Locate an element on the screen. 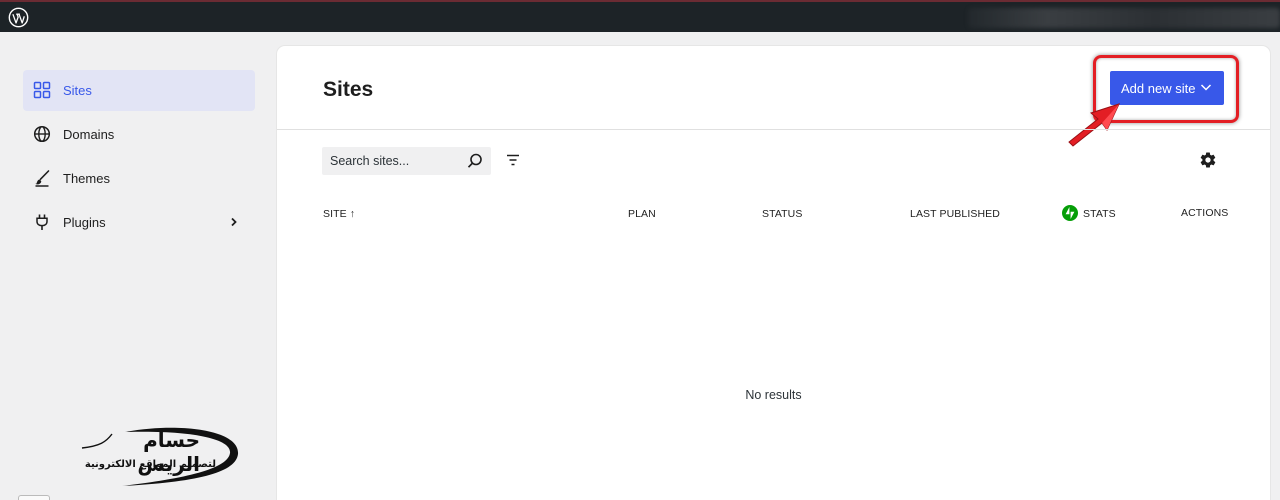 The height and width of the screenshot is (500, 1280). column-header-stats: STATS is located at coordinates (1099, 214).